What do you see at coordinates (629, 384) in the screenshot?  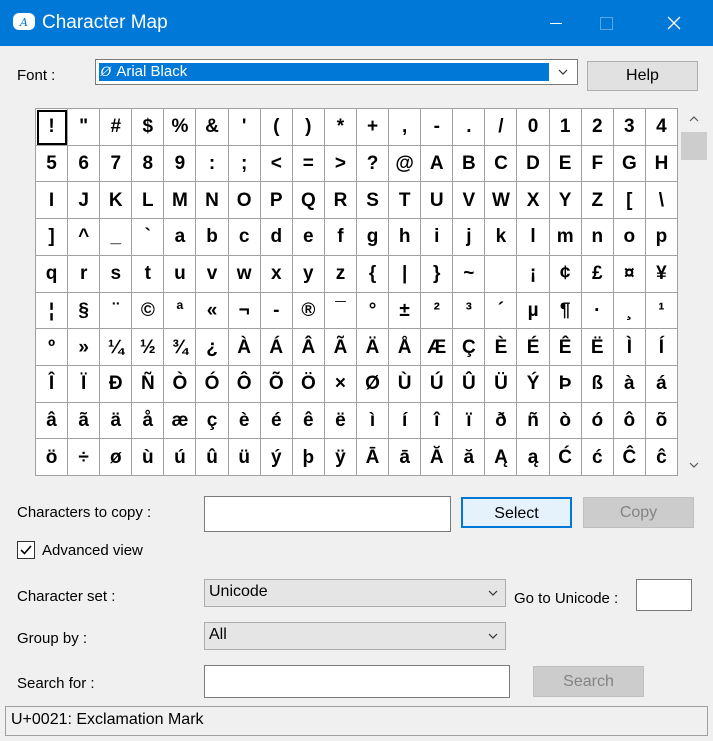 I see `character-cell: à` at bounding box center [629, 384].